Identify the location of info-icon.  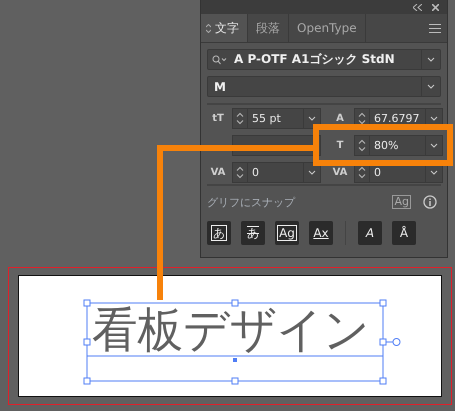
(430, 202).